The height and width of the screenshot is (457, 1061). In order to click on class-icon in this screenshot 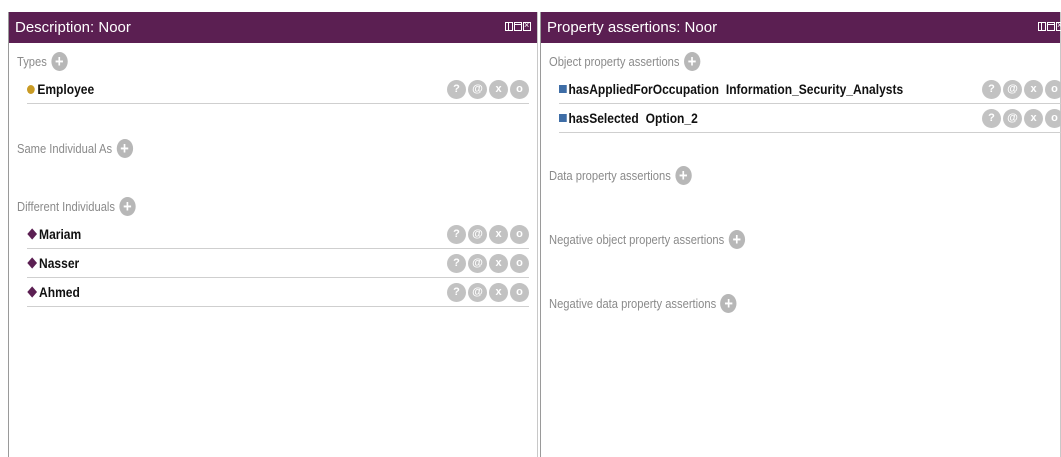, I will do `click(31, 89)`.